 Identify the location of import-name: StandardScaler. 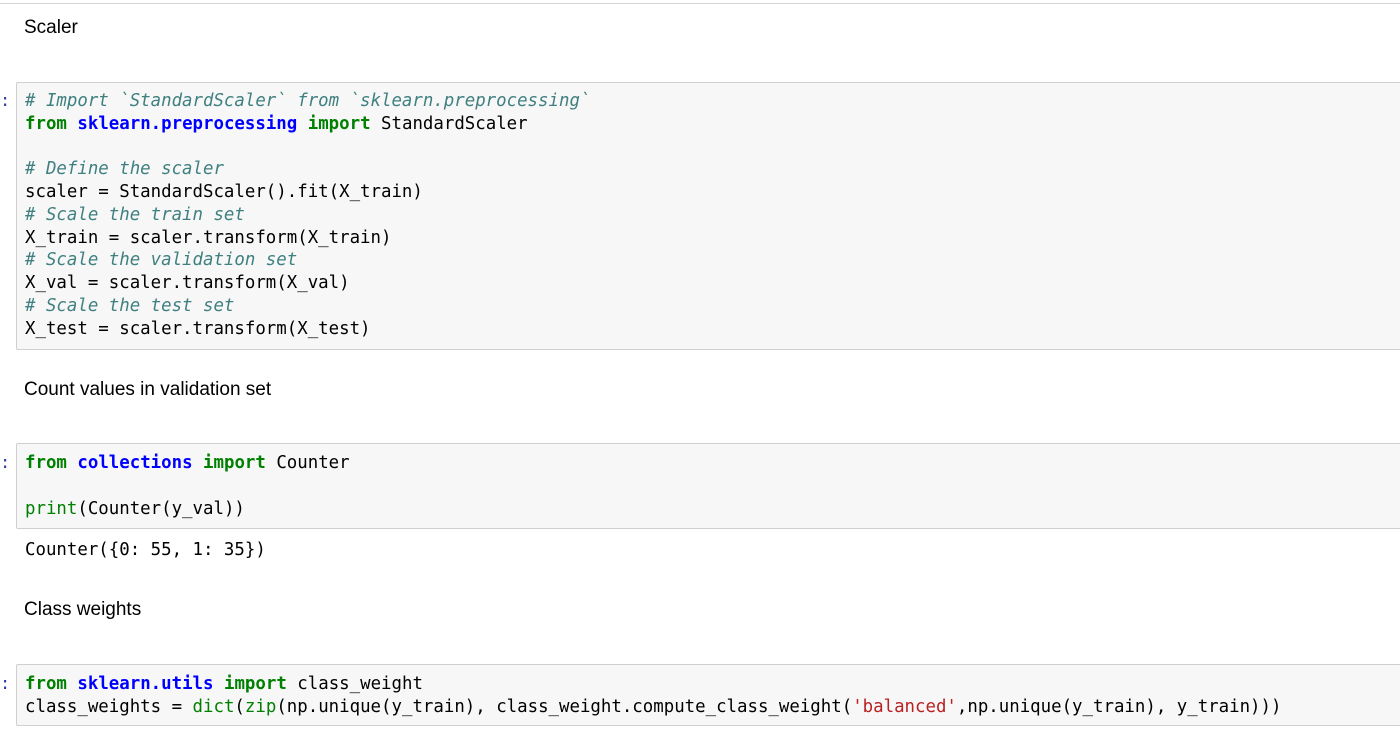
(449, 123).